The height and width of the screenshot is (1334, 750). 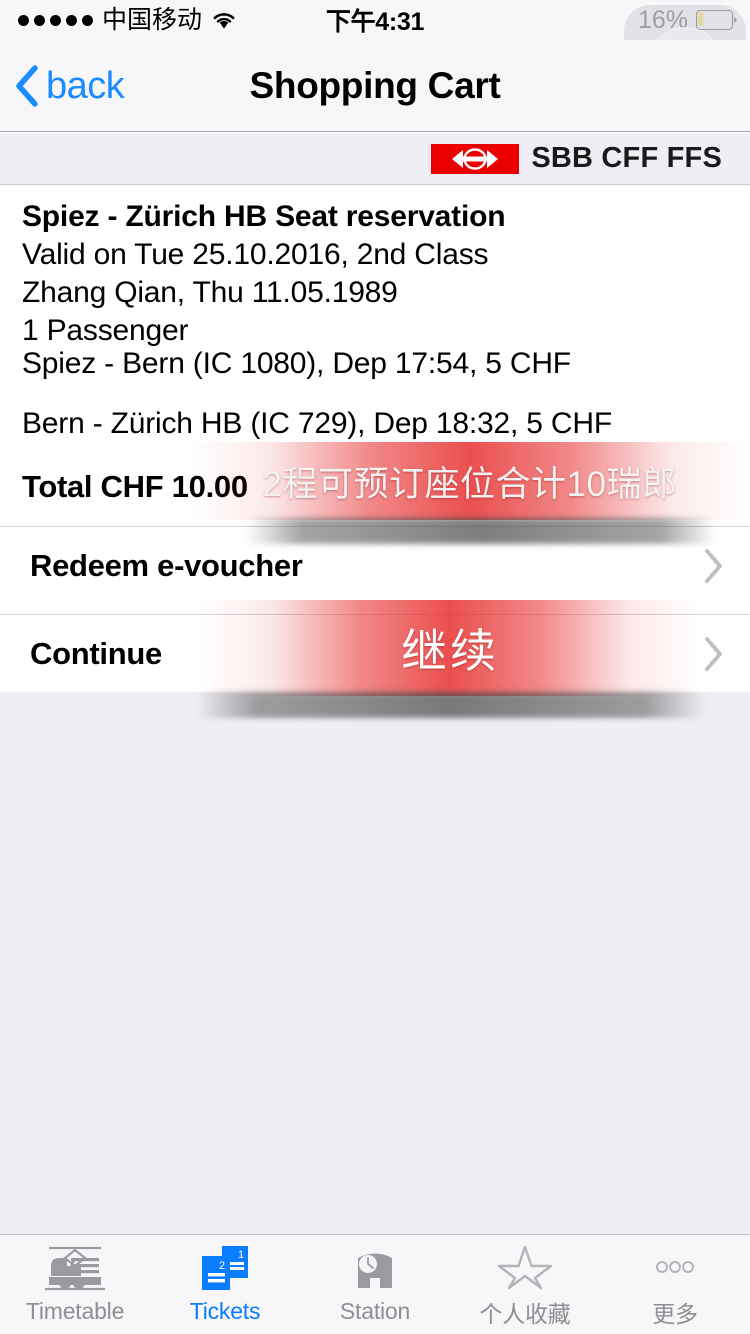 I want to click on tickets-icon: 1 2, so click(x=225, y=1269).